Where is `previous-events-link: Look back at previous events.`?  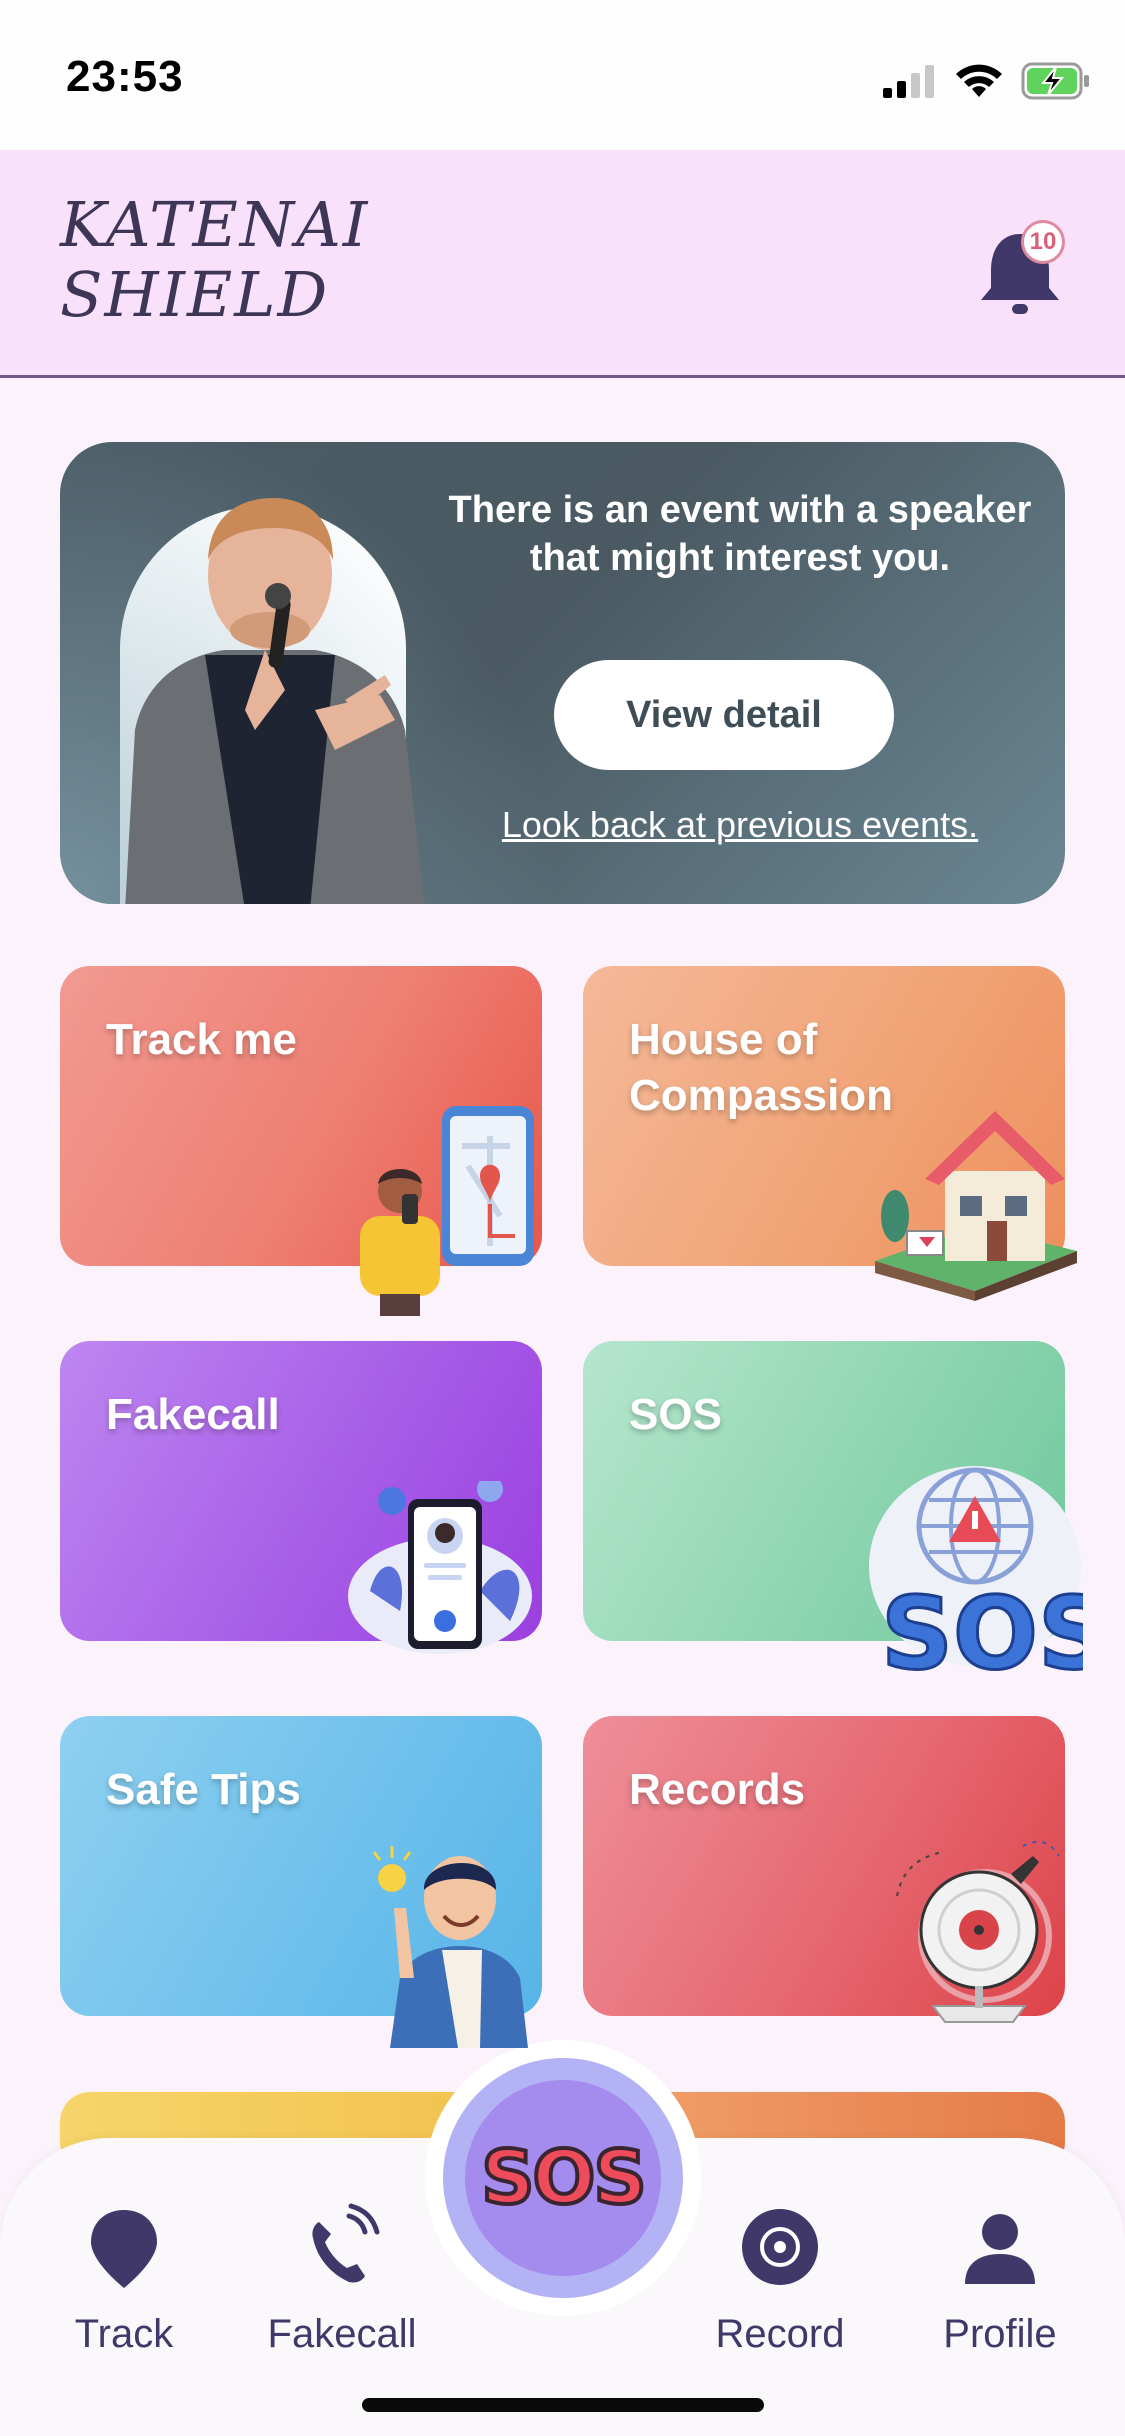 previous-events-link: Look back at previous events. is located at coordinates (740, 825).